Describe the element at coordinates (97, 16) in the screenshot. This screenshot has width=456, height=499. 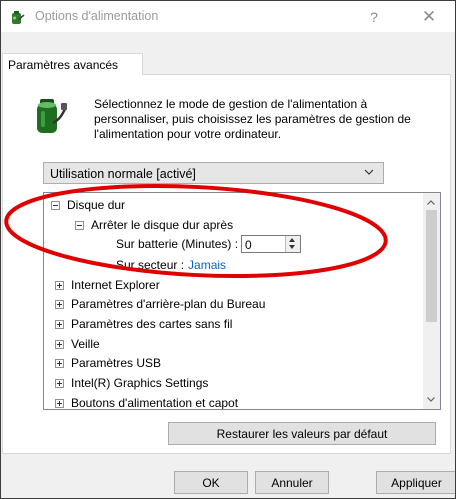
I see `window-title: Options d'alimentation` at that location.